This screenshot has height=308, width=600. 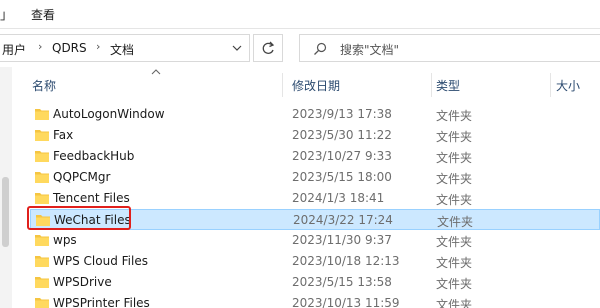 What do you see at coordinates (44, 85) in the screenshot?
I see `column-header-name: 名称` at bounding box center [44, 85].